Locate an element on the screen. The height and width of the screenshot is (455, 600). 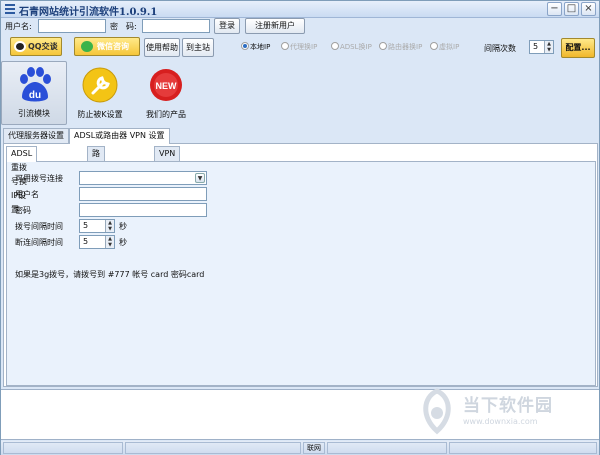
tab-router: 路由器换IP设置 is located at coordinates (96, 194).